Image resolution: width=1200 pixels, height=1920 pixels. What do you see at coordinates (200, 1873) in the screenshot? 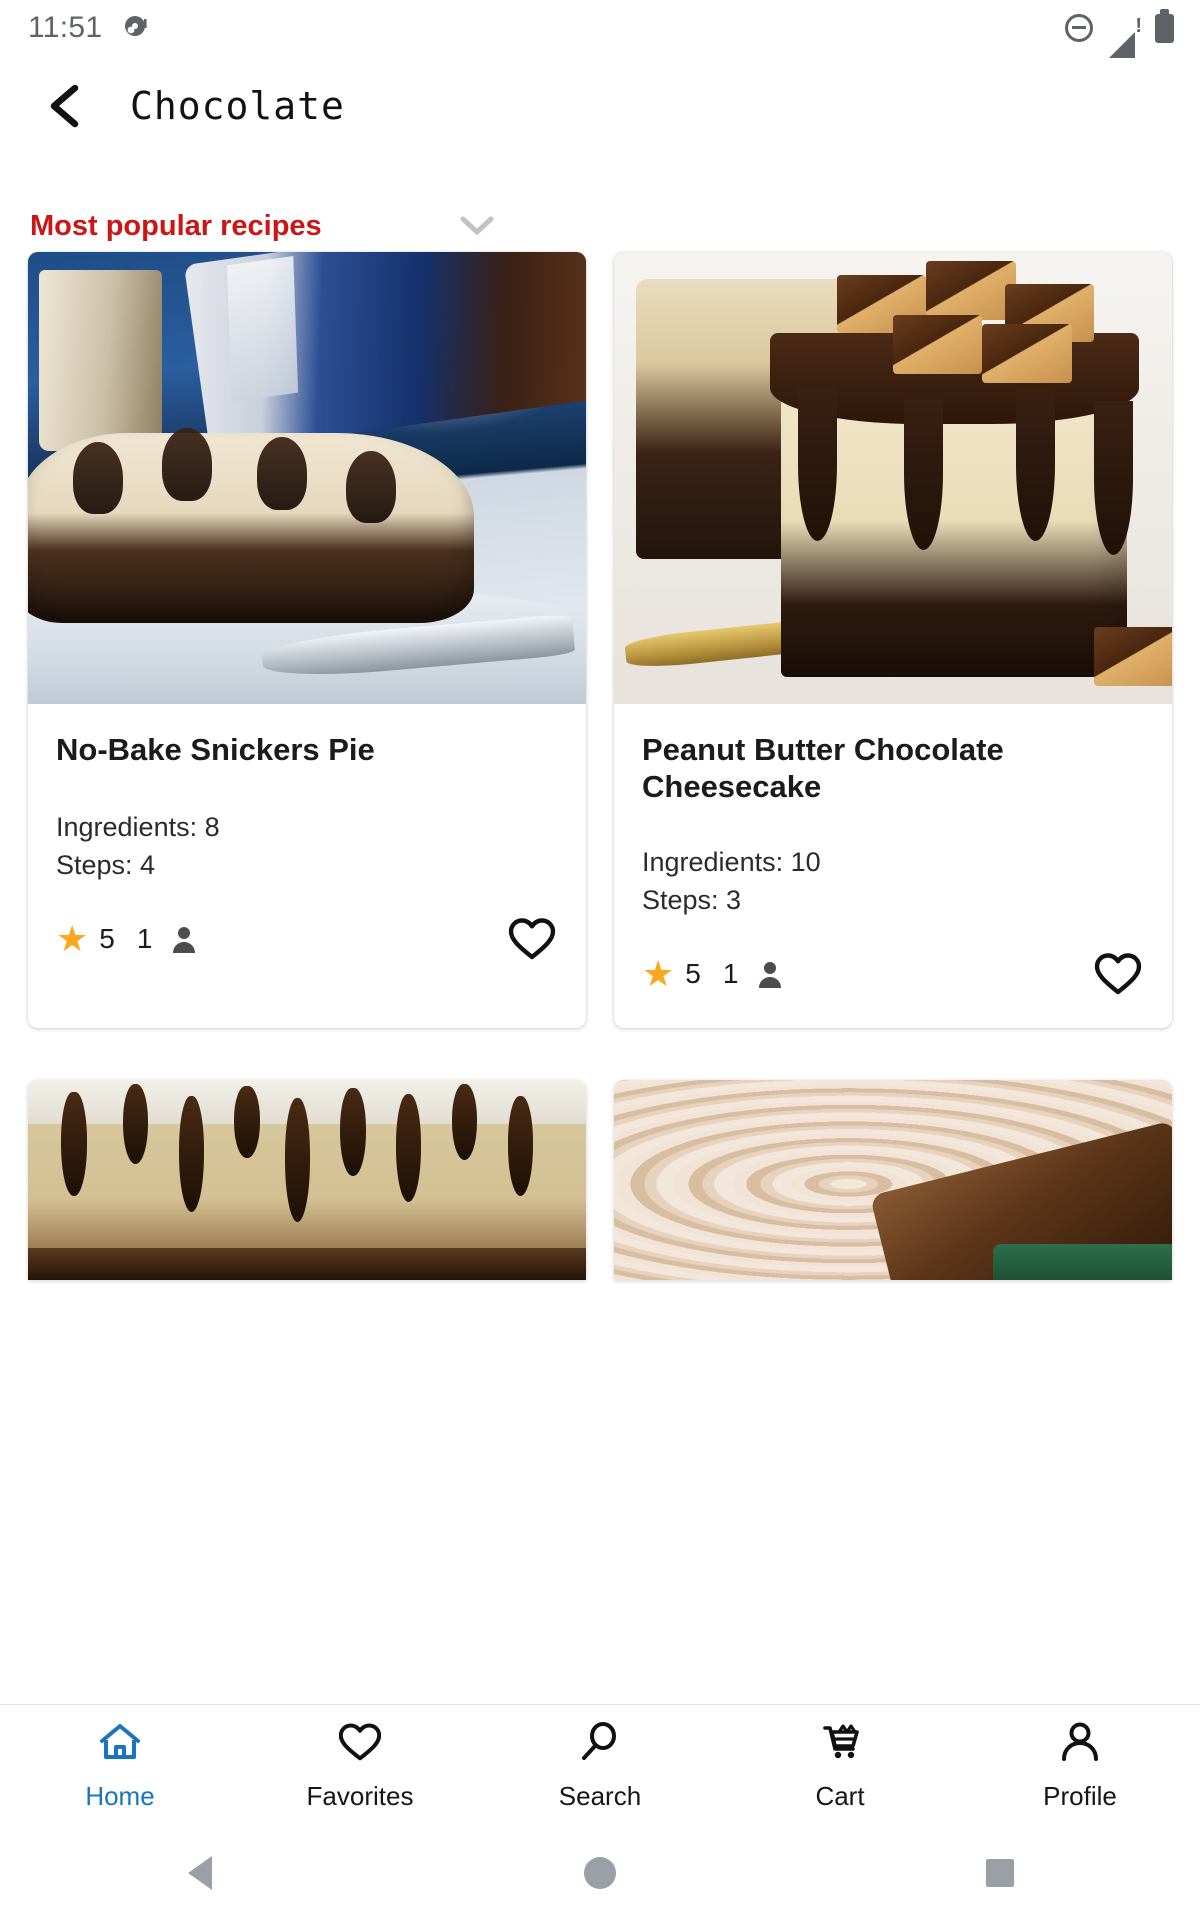
I see `android-back-icon` at bounding box center [200, 1873].